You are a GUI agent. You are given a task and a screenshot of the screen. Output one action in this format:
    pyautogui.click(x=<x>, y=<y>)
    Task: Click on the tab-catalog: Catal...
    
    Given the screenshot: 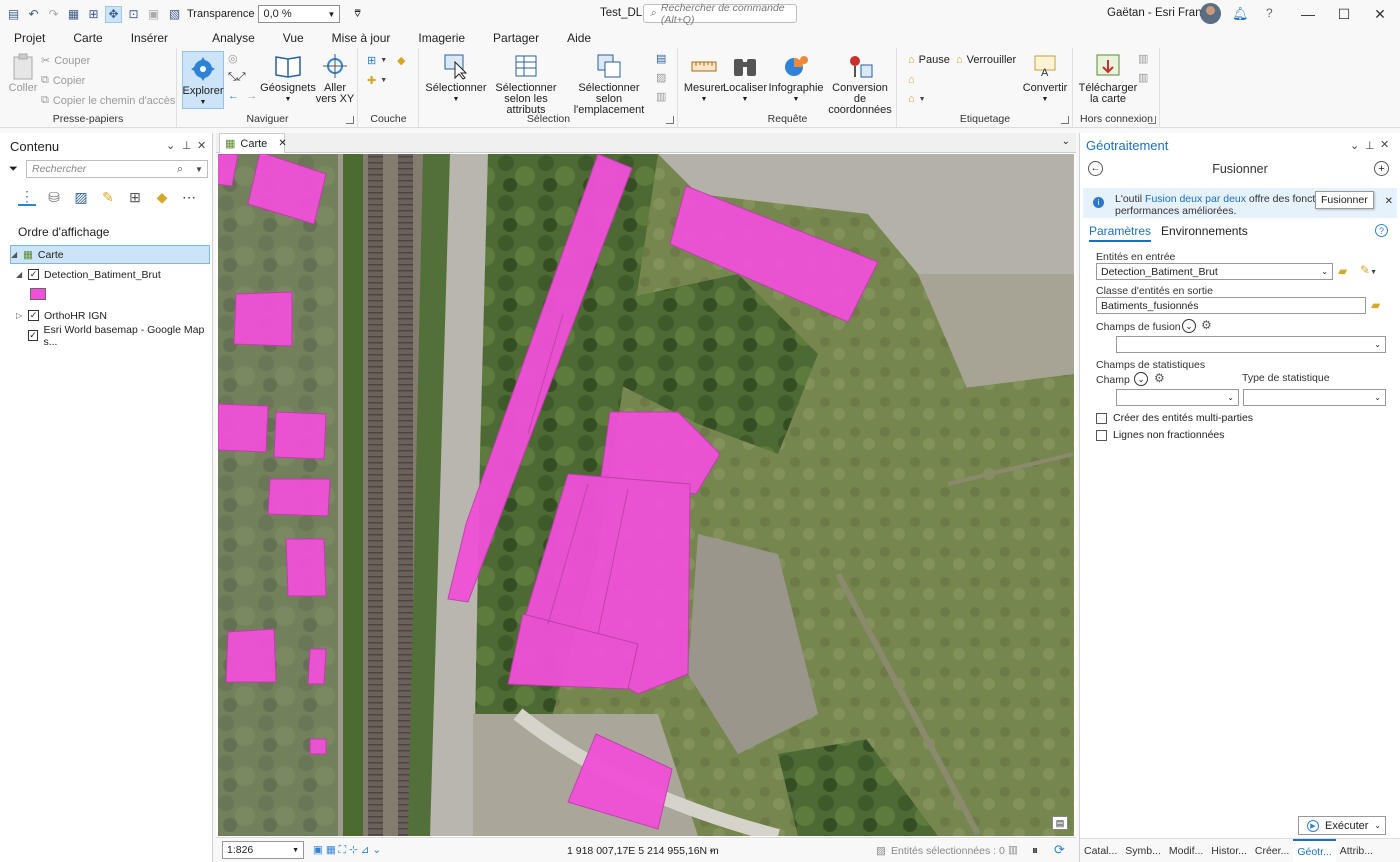 What is the action you would take?
    pyautogui.click(x=1100, y=850)
    